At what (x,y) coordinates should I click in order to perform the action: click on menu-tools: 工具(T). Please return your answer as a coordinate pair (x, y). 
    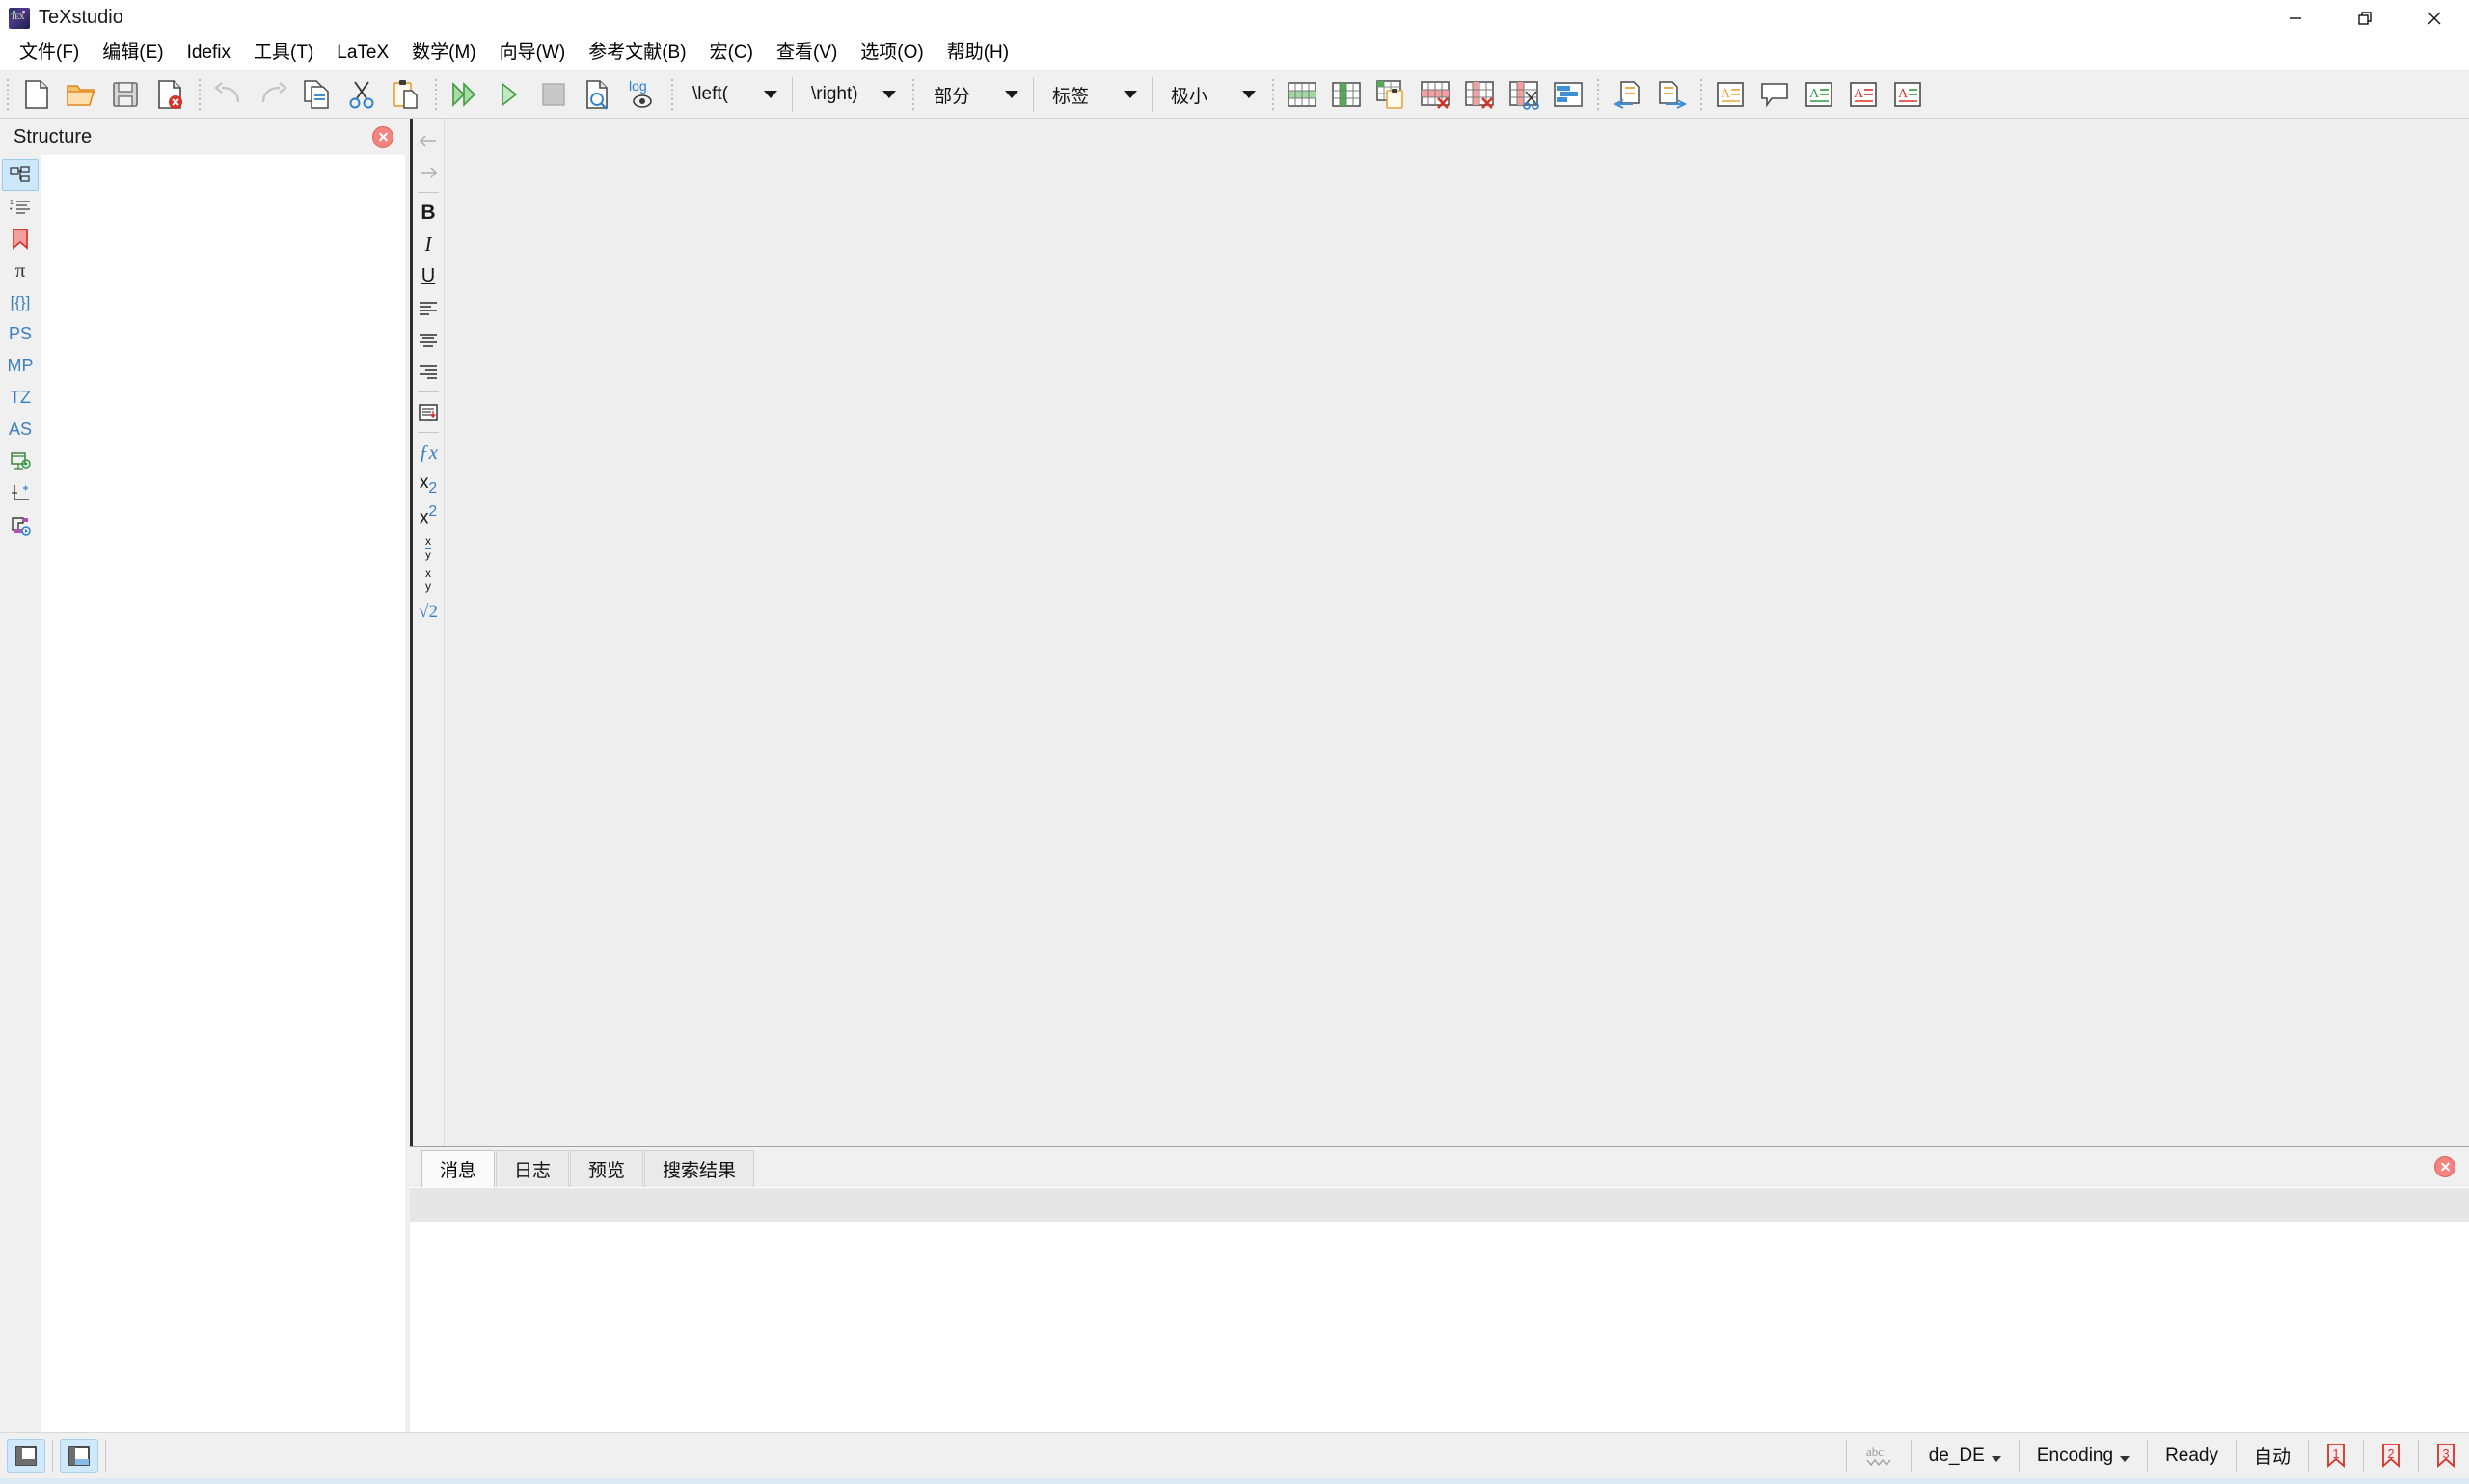
    Looking at the image, I should click on (283, 53).